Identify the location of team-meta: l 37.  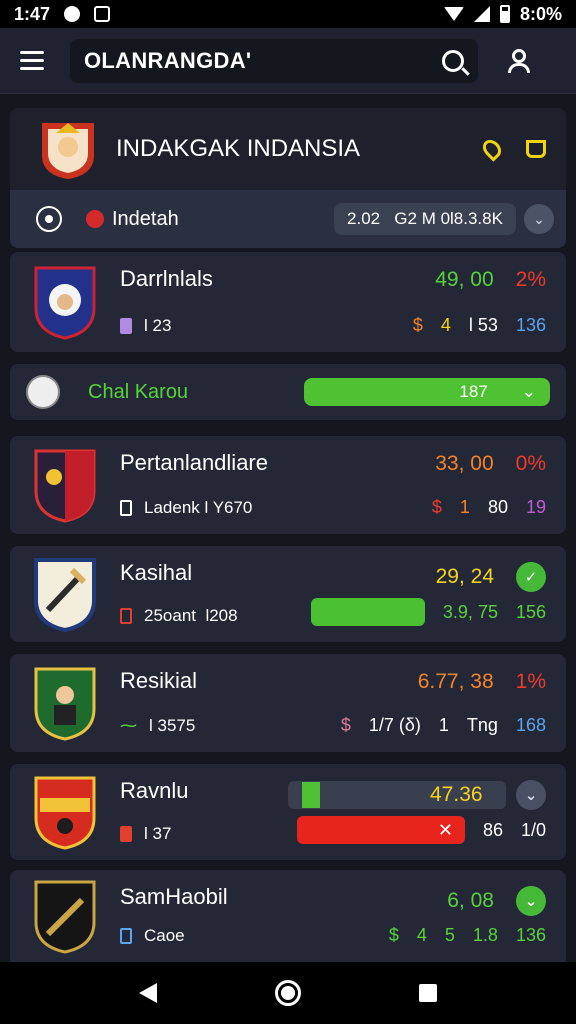
(158, 833).